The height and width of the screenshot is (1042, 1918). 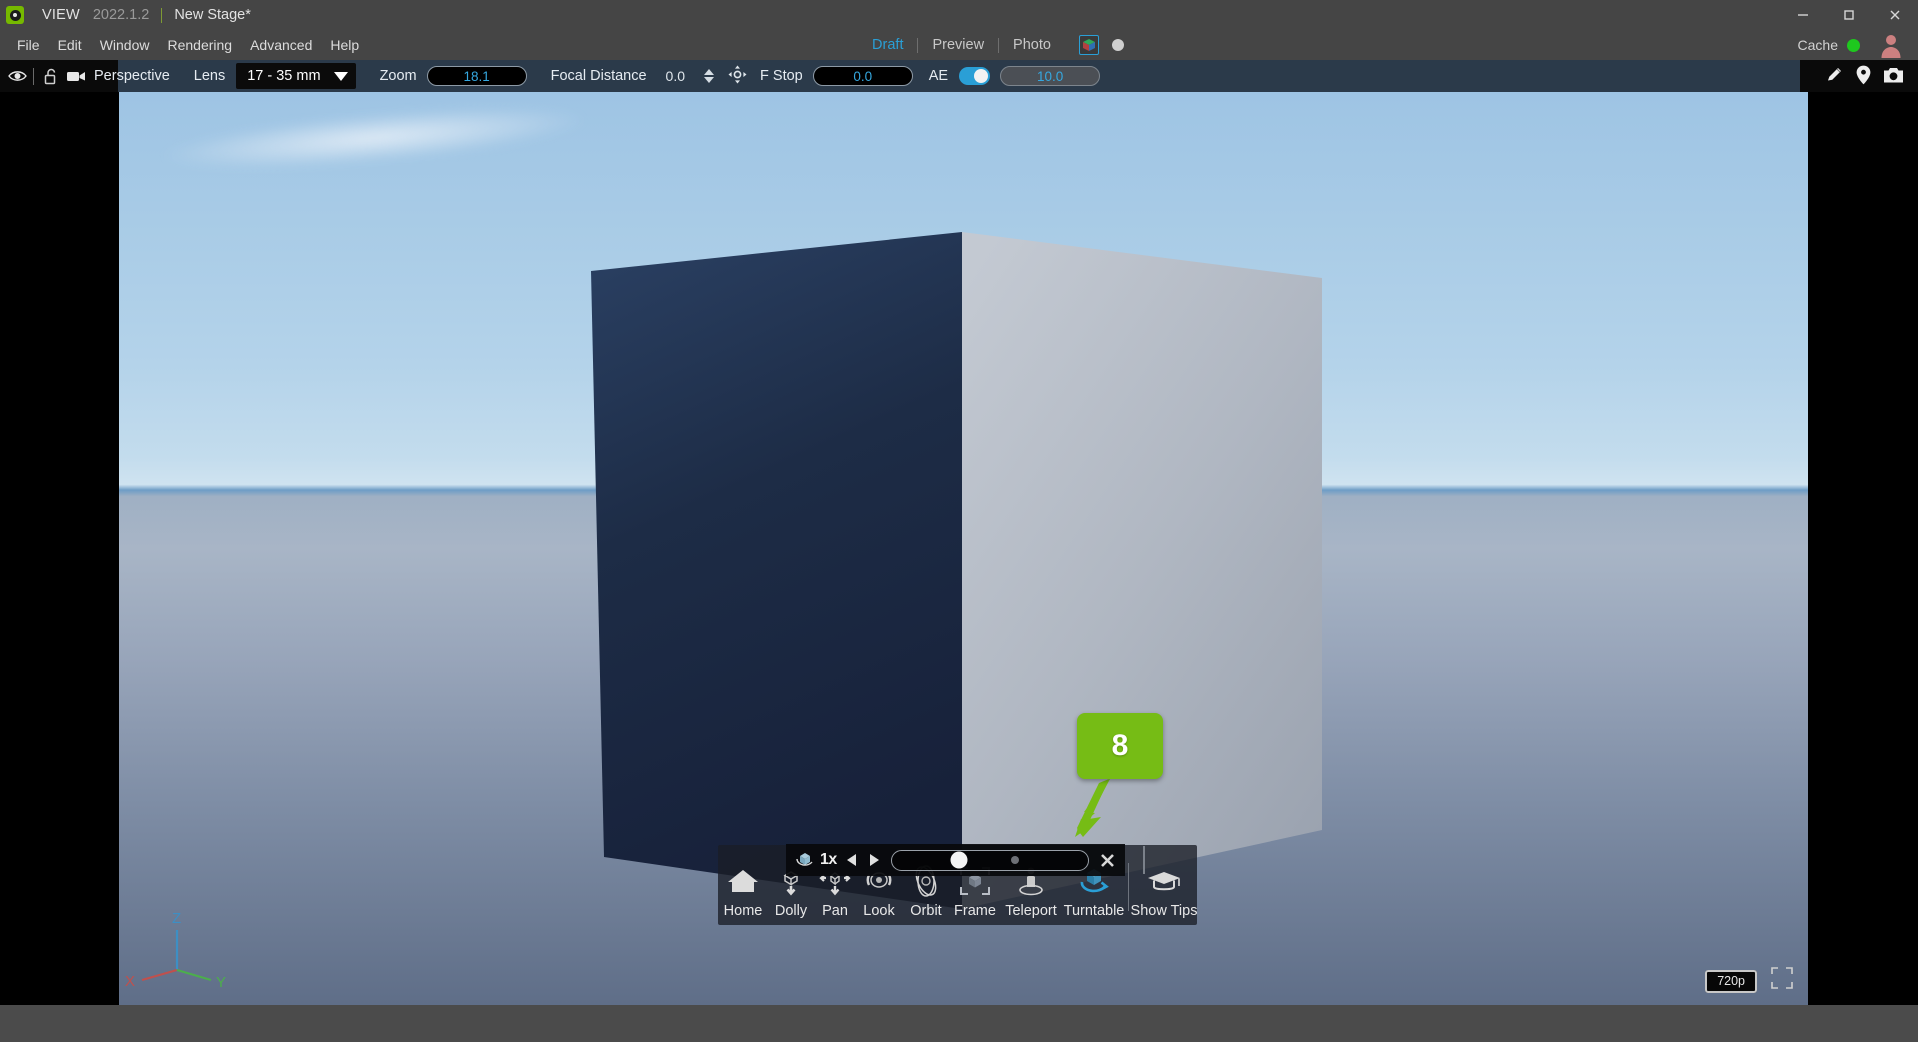 I want to click on viewport-footer-controls: 720p, so click(x=1749, y=980).